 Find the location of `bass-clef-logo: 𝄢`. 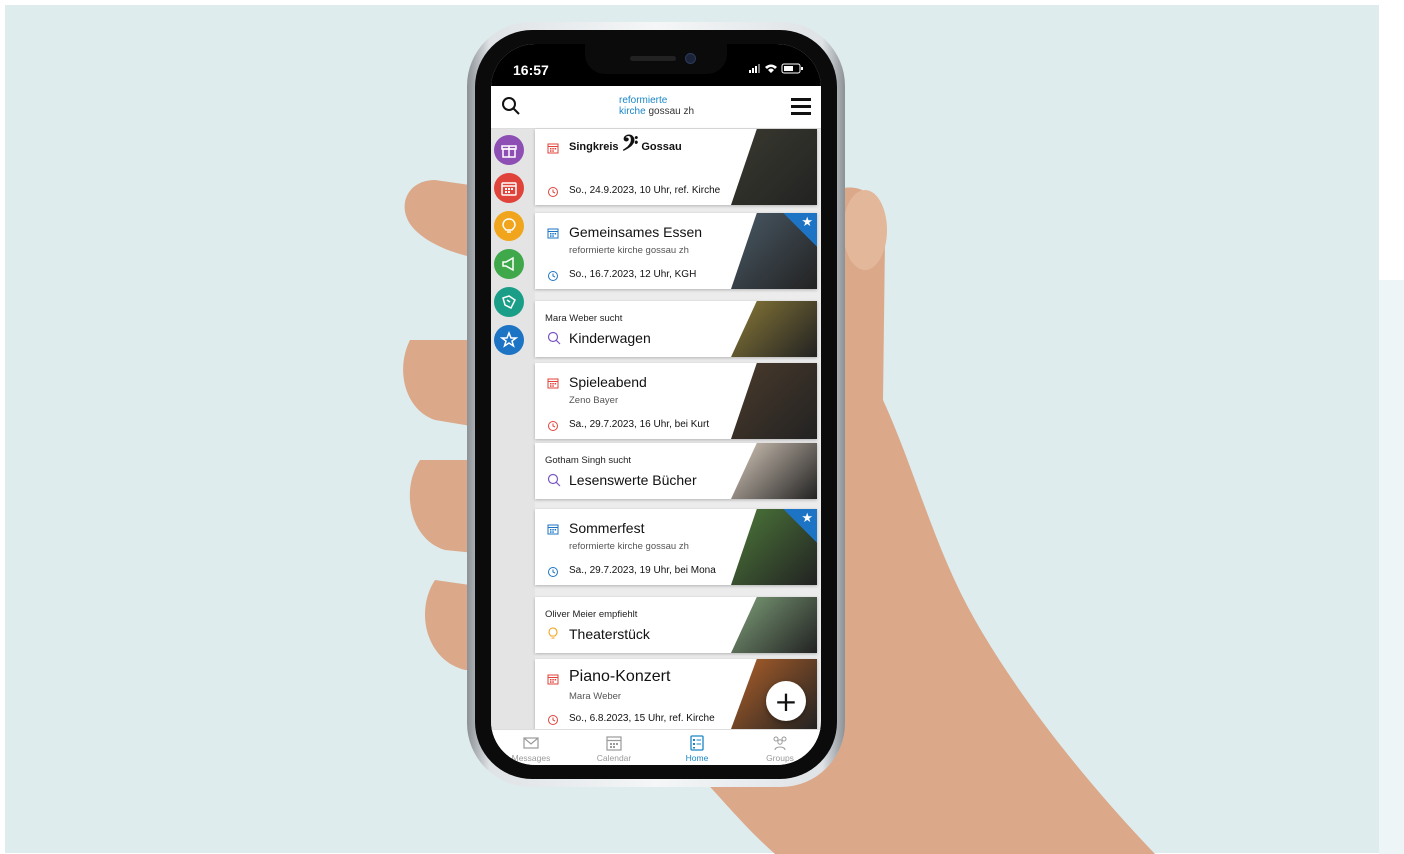

bass-clef-logo: 𝄢 is located at coordinates (630, 146).